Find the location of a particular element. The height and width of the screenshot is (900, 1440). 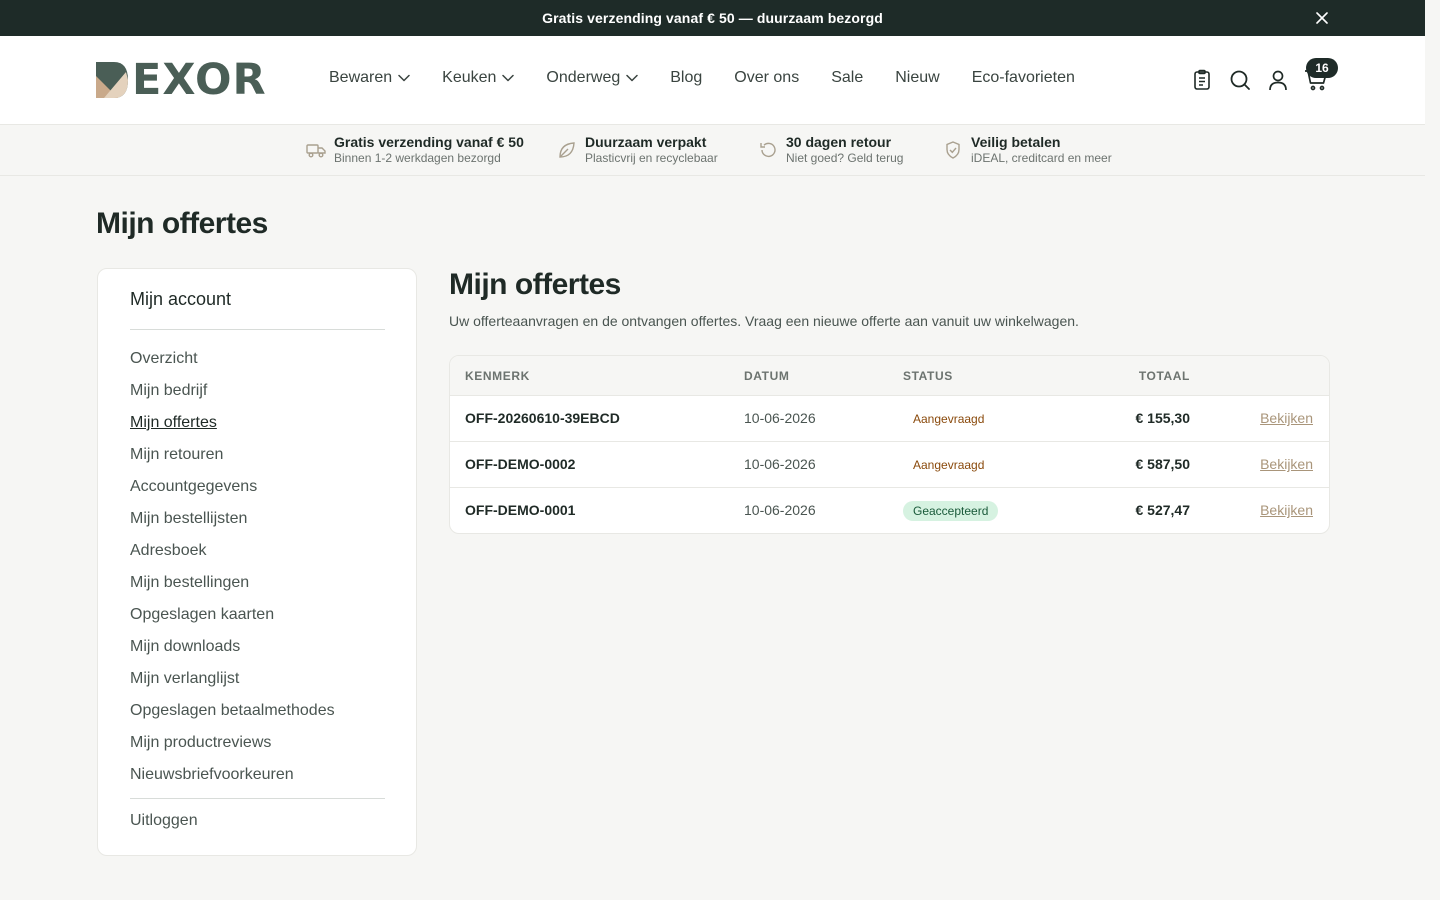

column-header-ref: KENMERK is located at coordinates (497, 376).